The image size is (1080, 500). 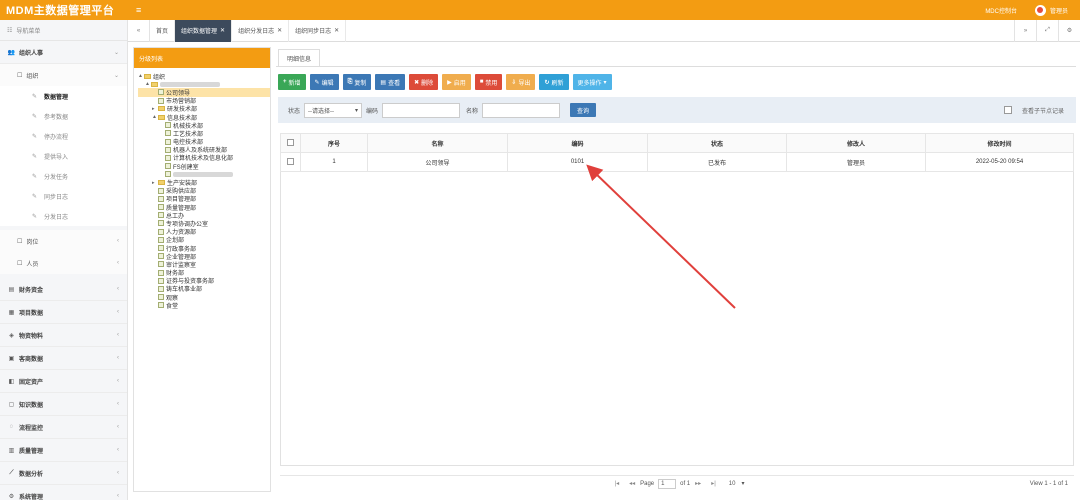 I want to click on sidebar-leaf-import: ✎ 提供导入, so click(x=63, y=156).